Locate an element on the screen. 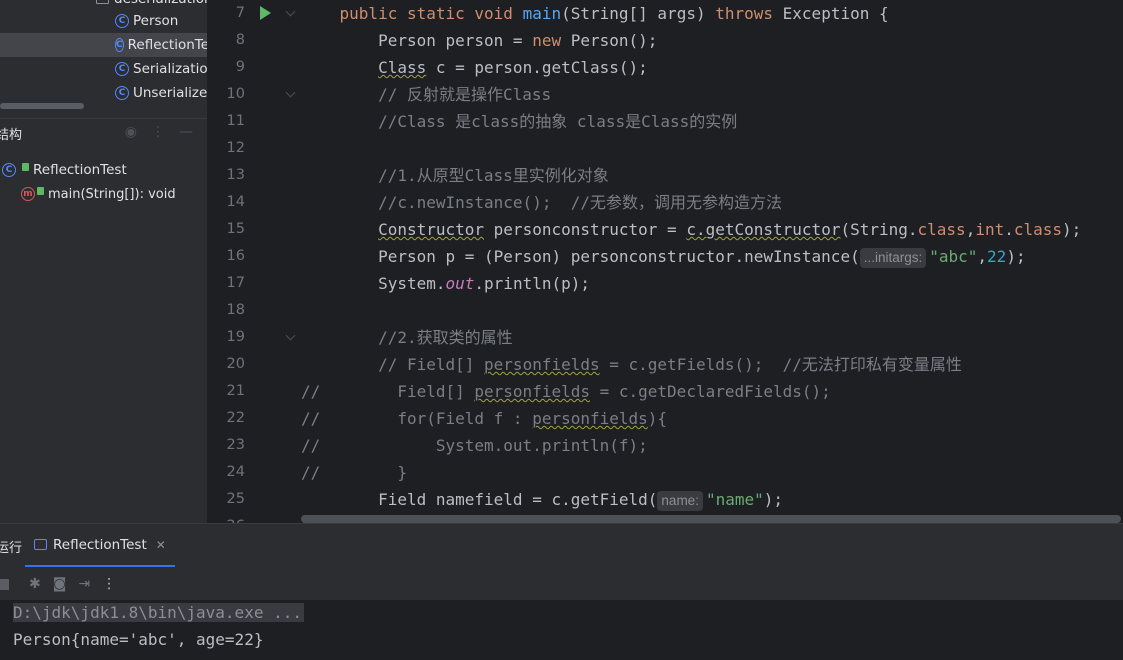 The width and height of the screenshot is (1123, 660). parameter-hint: ...initargs: is located at coordinates (893, 258).